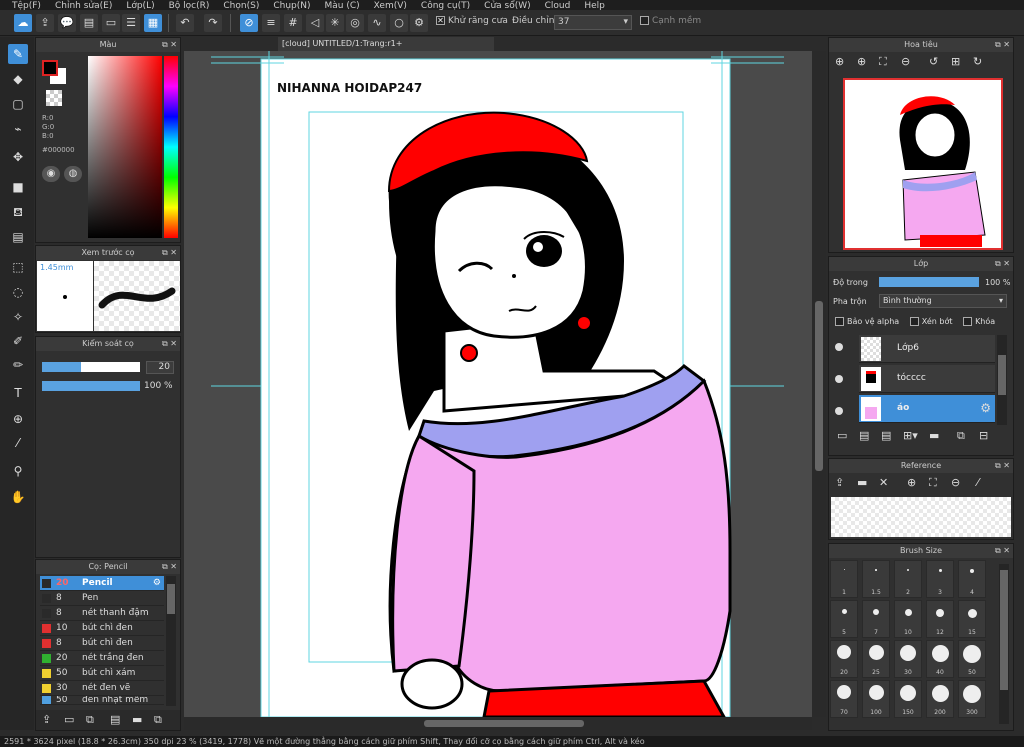  I want to click on rotate-left-icon: ↺, so click(933, 61).